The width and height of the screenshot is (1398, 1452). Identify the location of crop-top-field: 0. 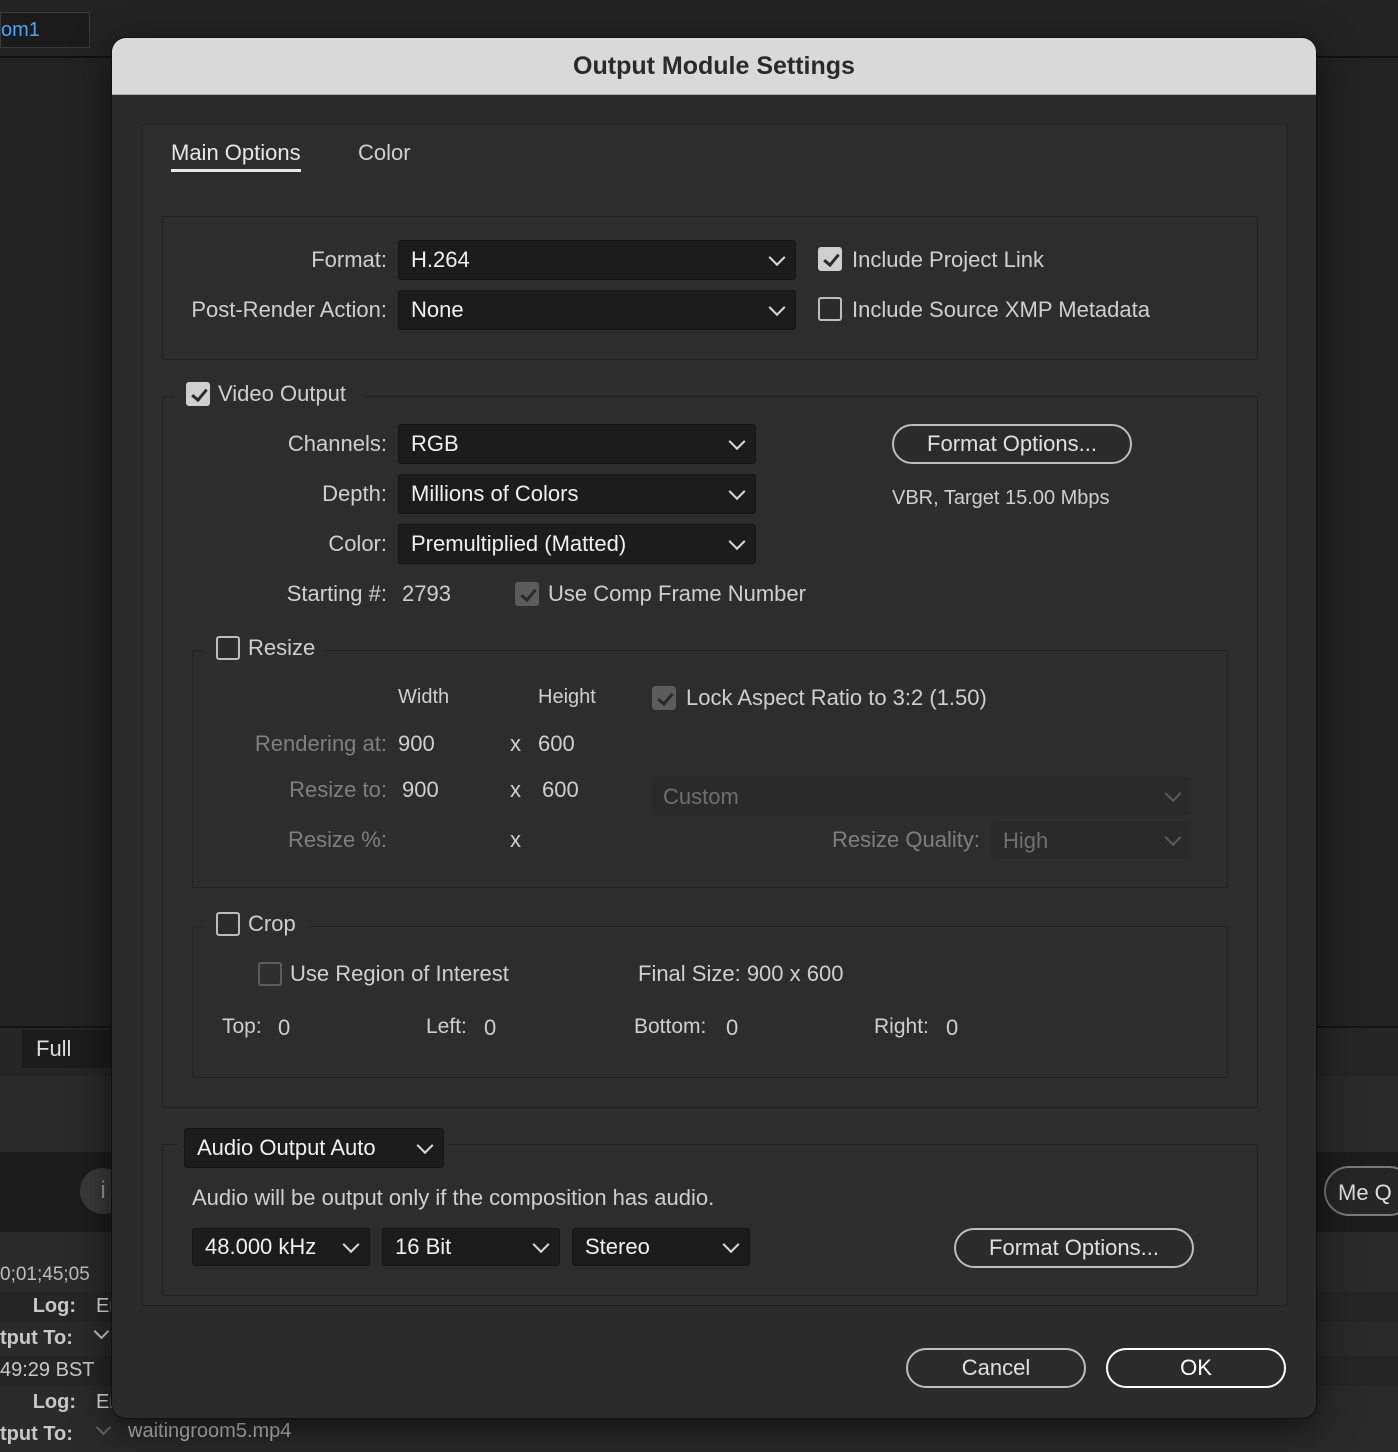
(284, 1028).